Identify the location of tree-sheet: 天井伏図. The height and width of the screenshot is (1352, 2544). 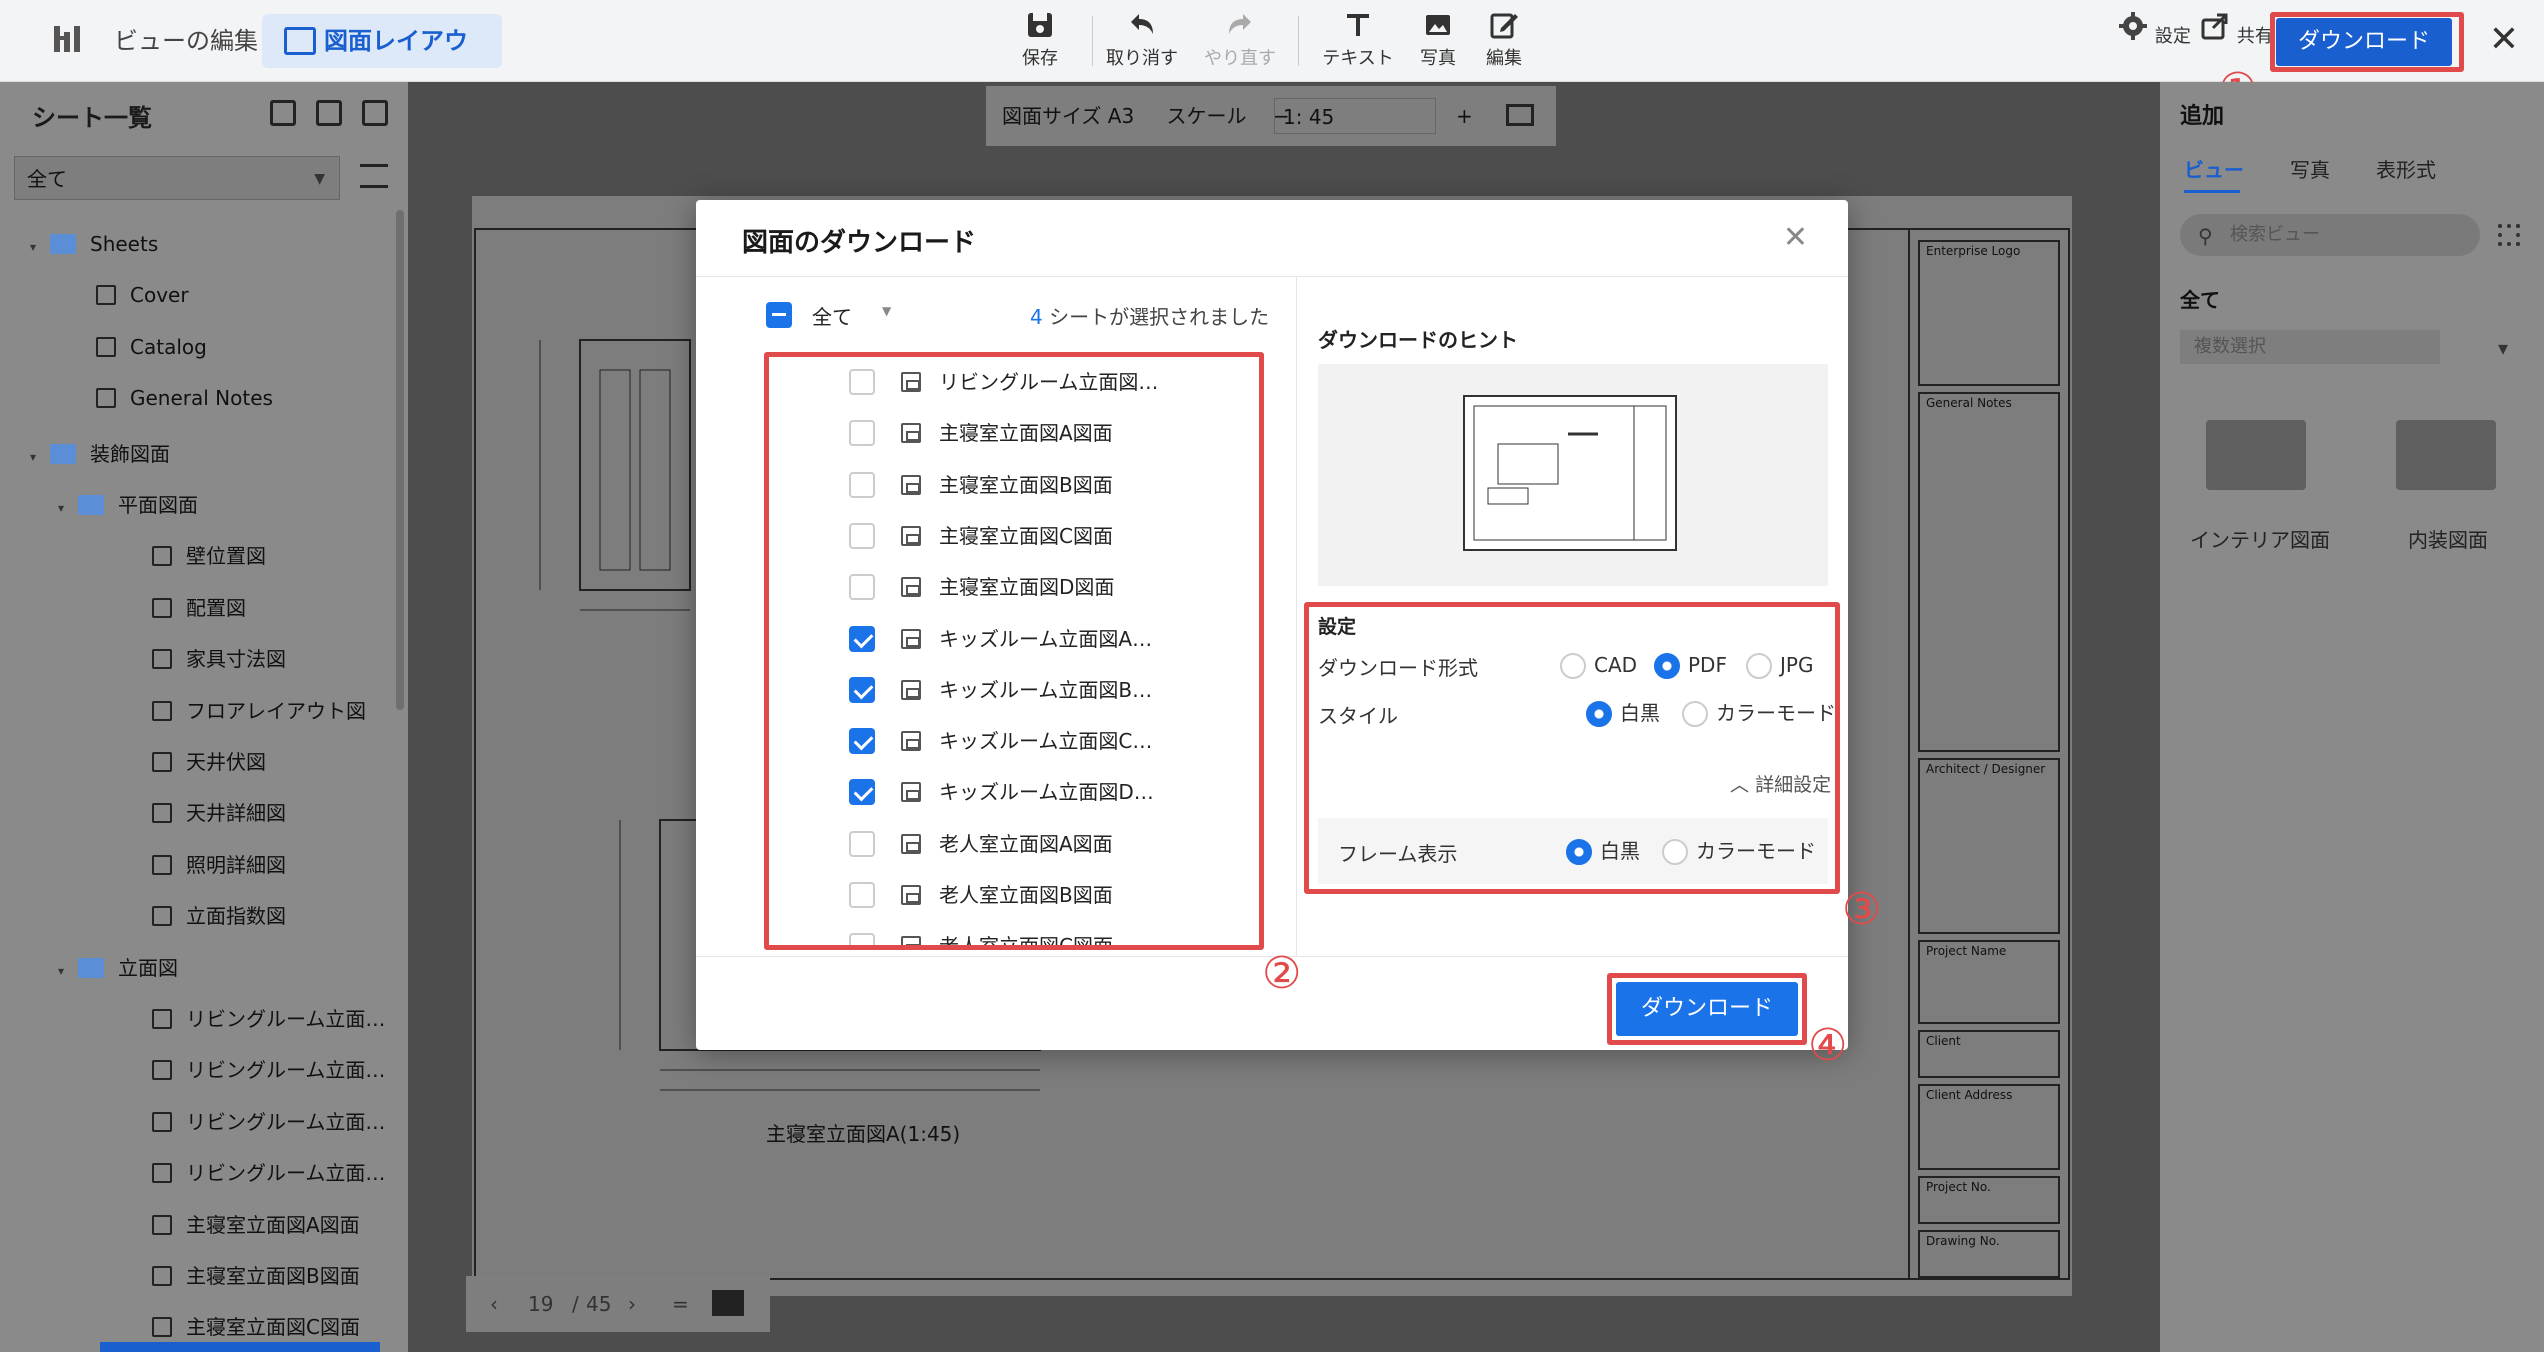
(209, 760).